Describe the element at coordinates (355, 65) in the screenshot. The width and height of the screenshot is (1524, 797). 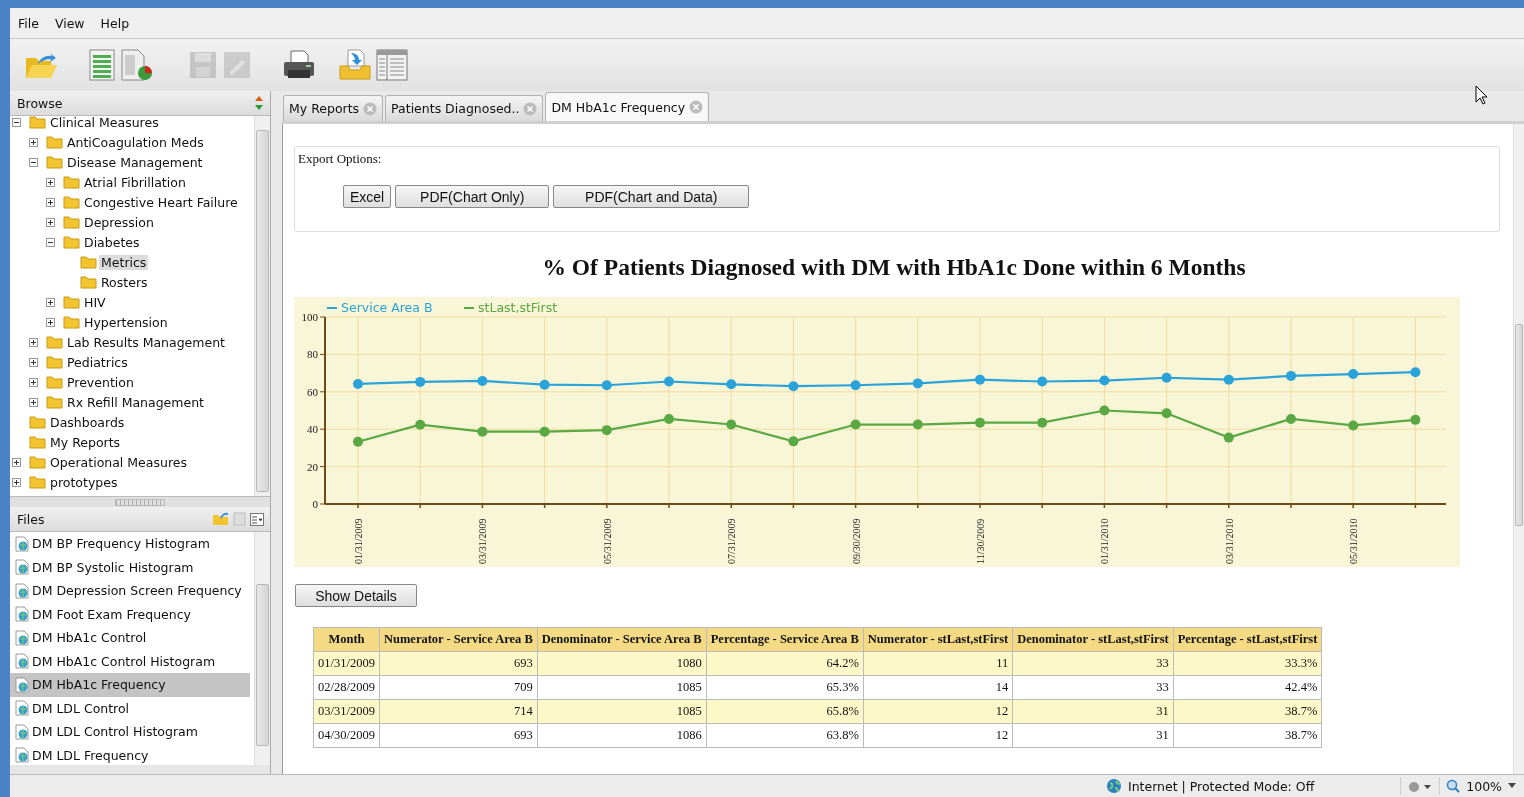
I see `import-icon` at that location.